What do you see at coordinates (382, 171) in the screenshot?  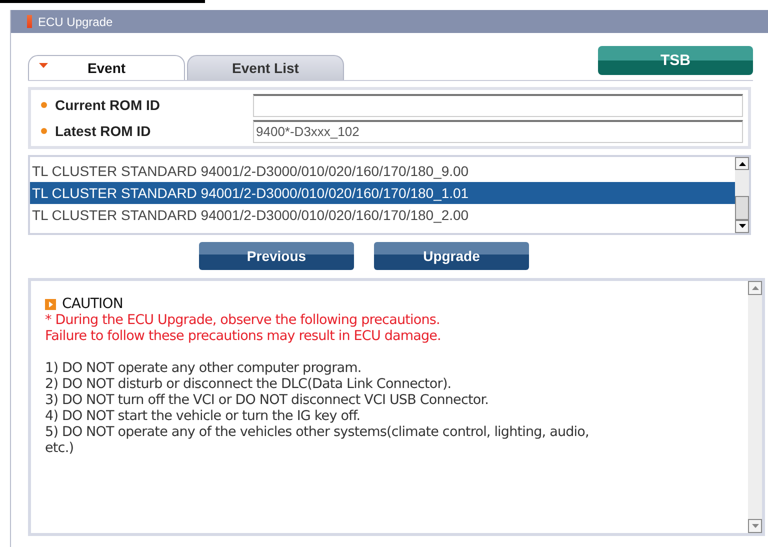 I see `list-item: TL CLUSTER STANDARD 94001/2-D3000/010/020/160/170/180_9.00` at bounding box center [382, 171].